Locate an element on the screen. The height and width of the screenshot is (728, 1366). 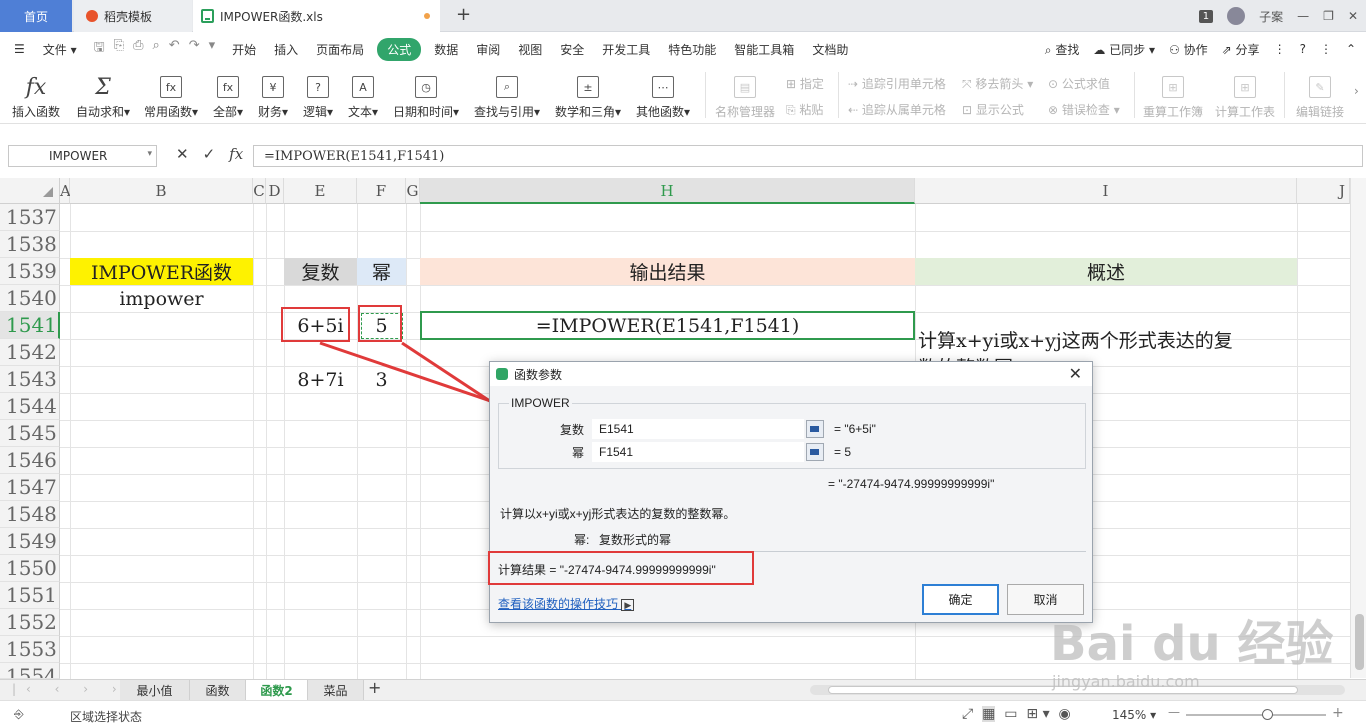
zoom-in-icon: + is located at coordinates (1338, 713).